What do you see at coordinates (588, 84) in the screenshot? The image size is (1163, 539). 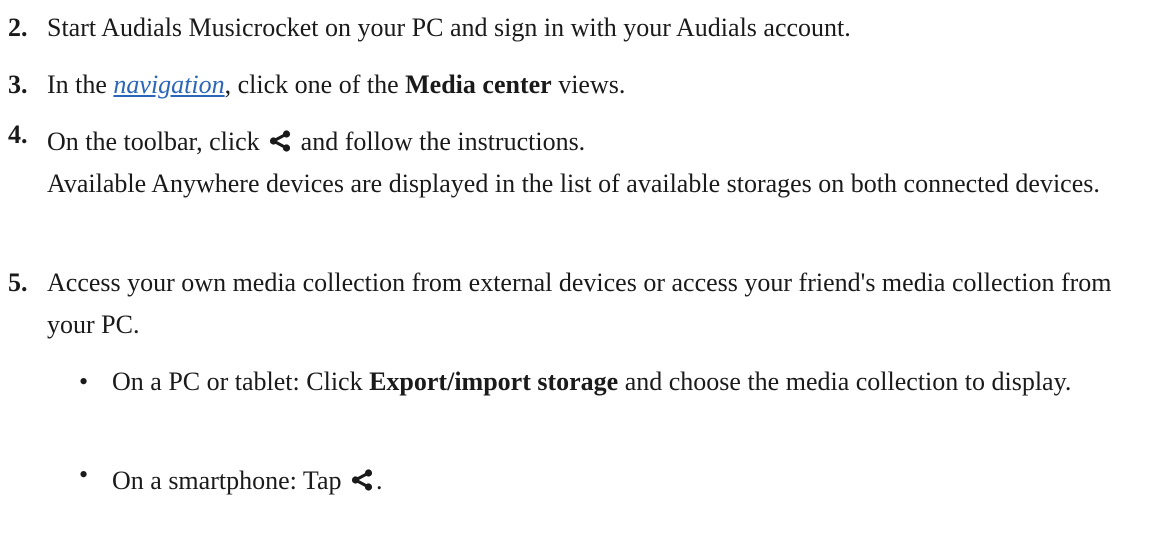 I see `step-text-part: views.` at bounding box center [588, 84].